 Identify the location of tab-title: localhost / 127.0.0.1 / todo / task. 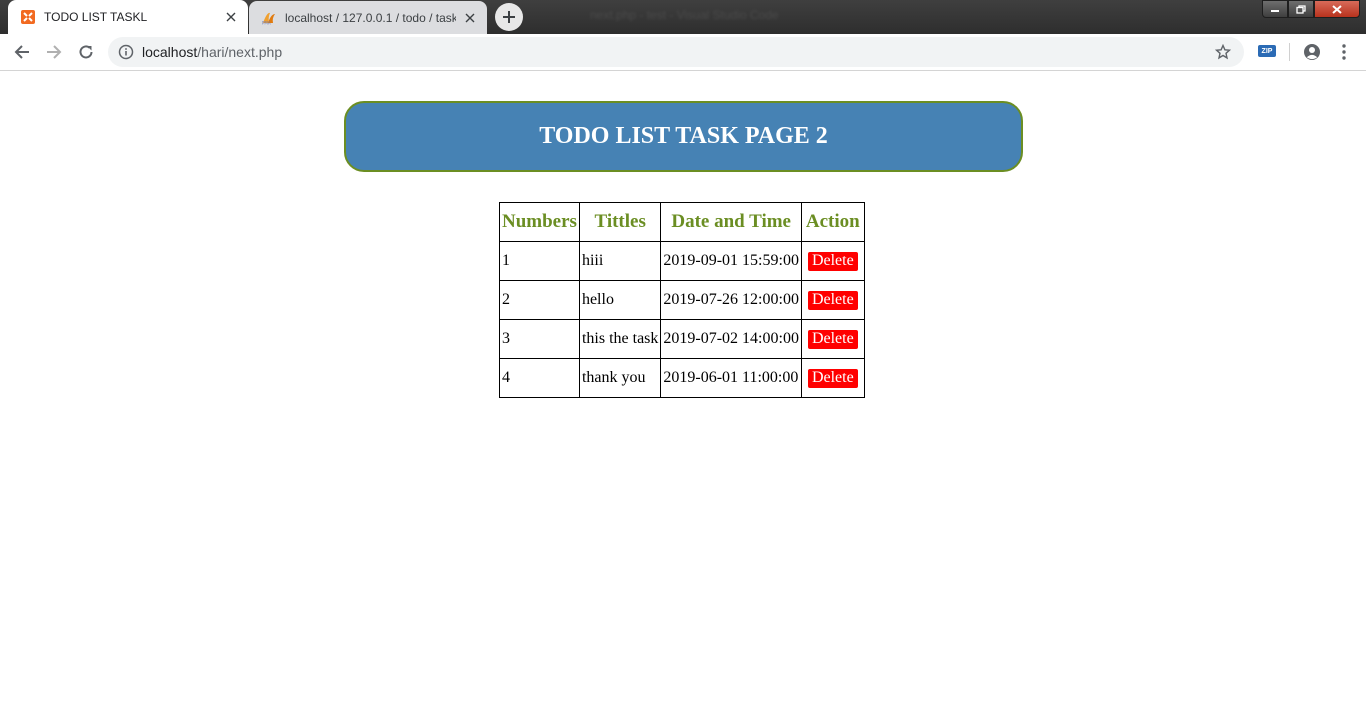
(370, 17).